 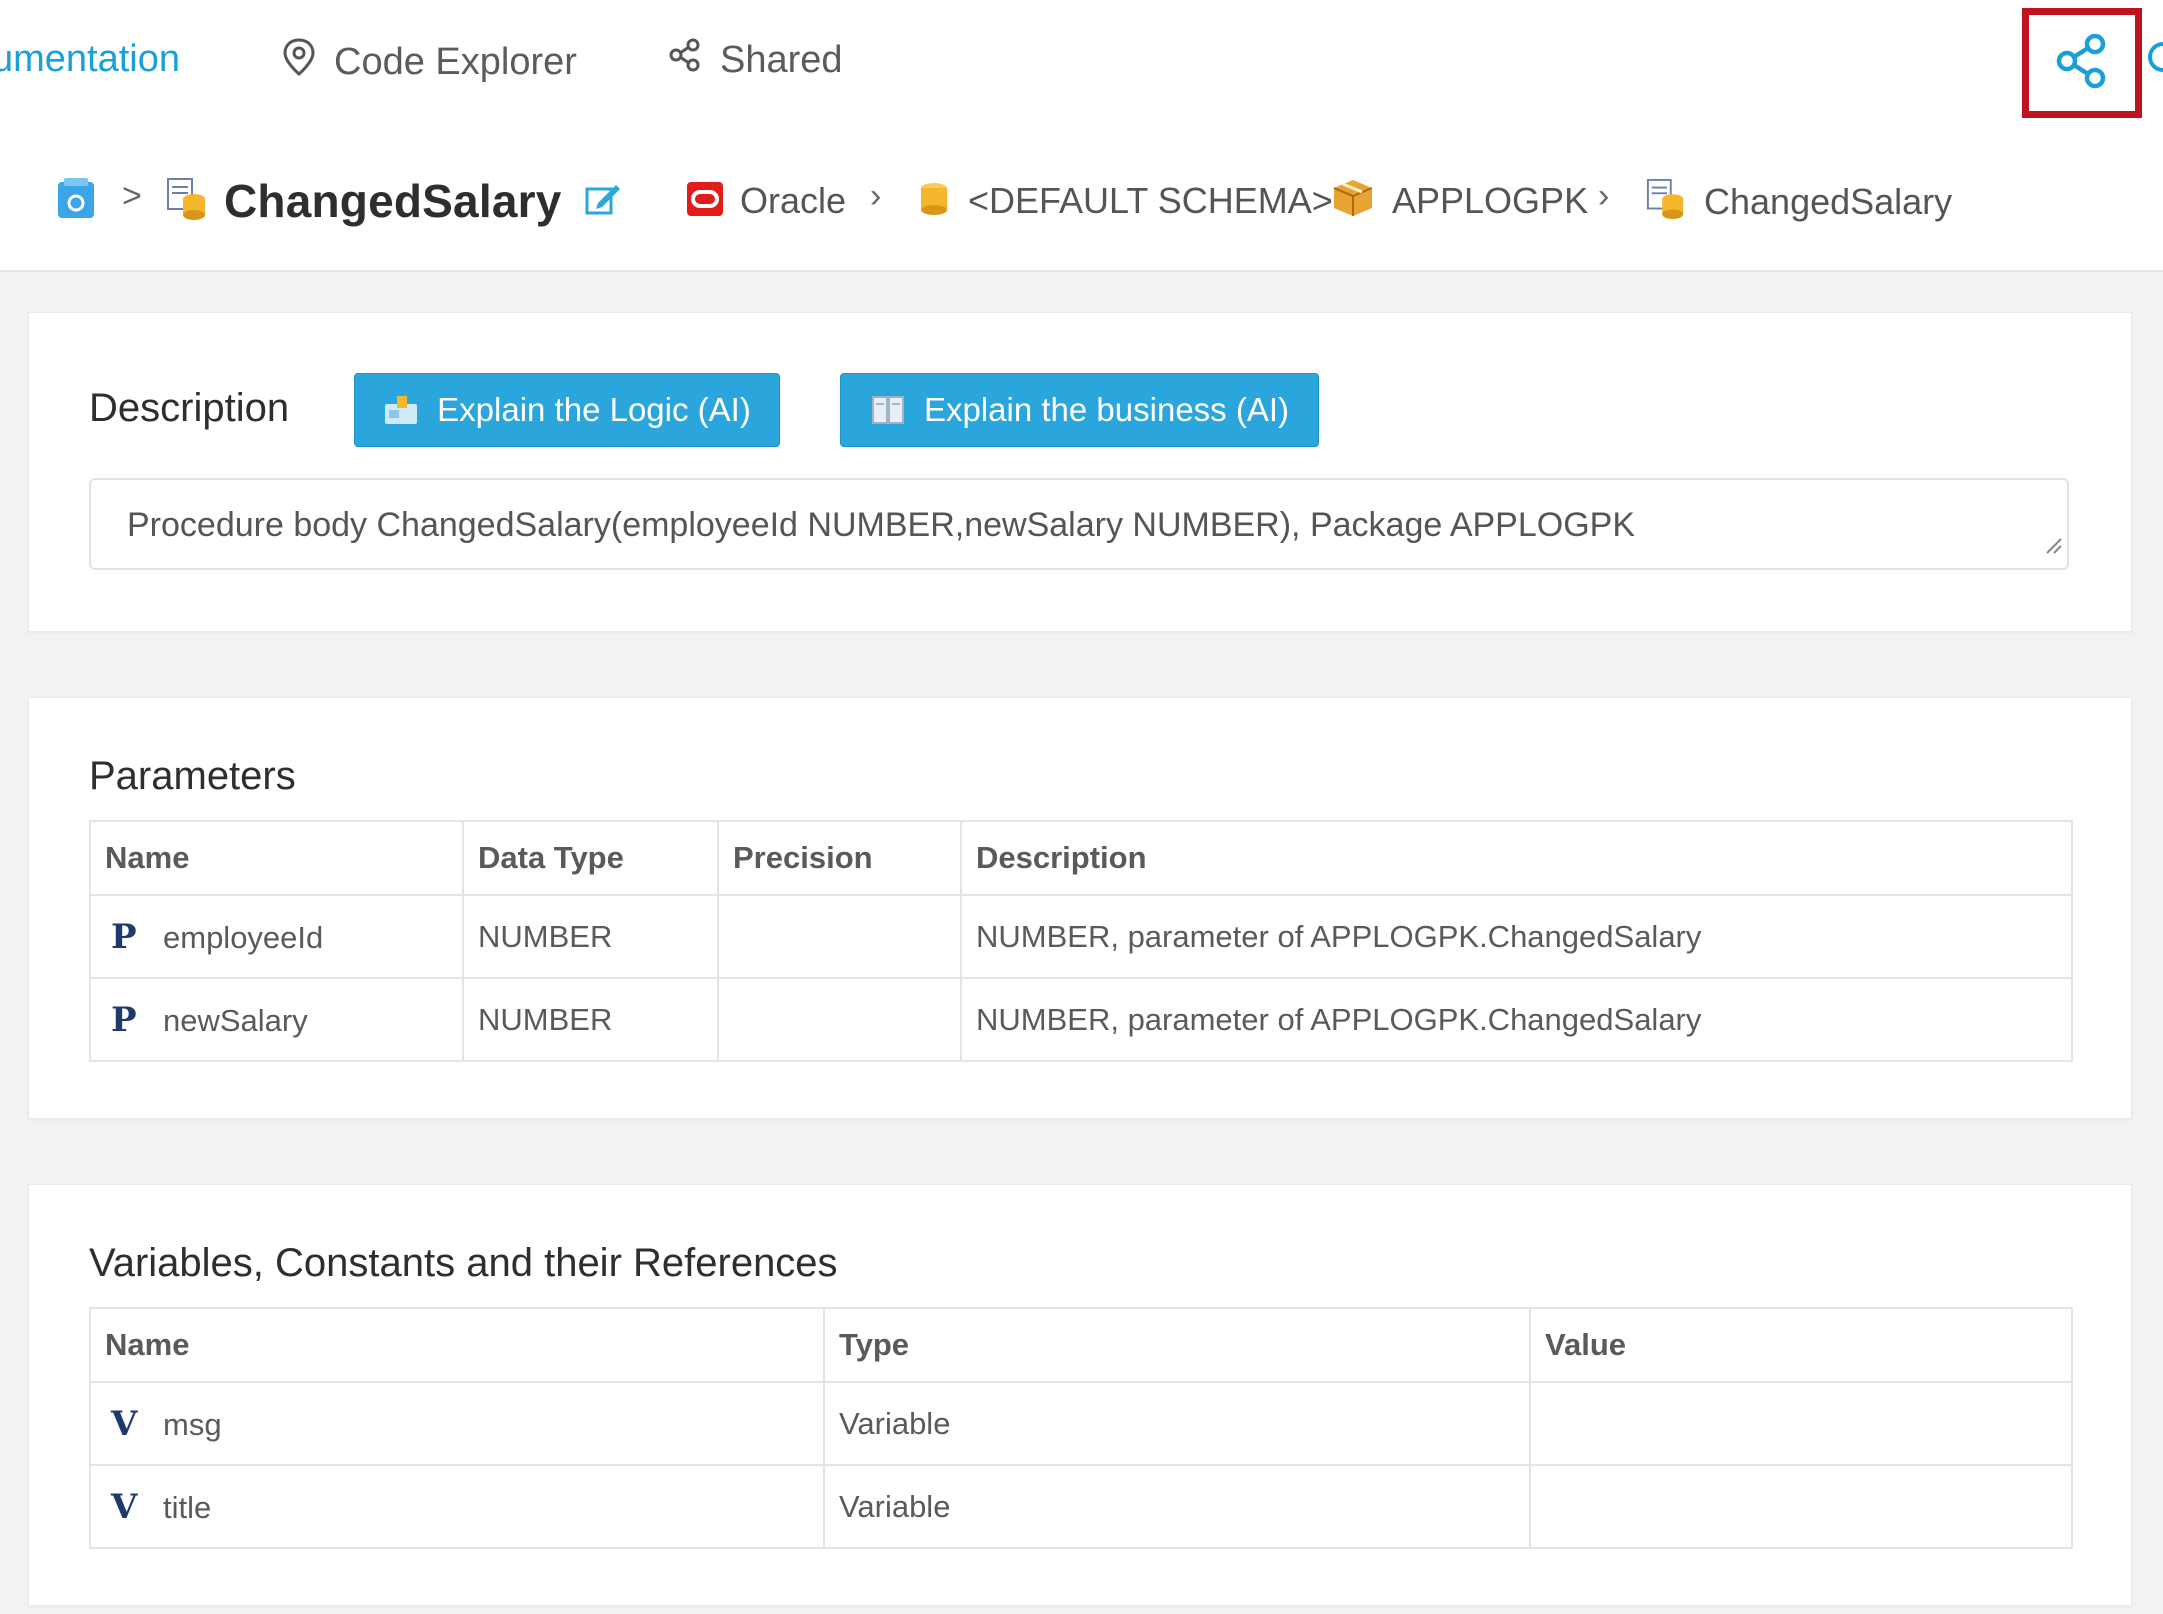 What do you see at coordinates (457, 1423) in the screenshot?
I see `var-name-cell: Vmsg` at bounding box center [457, 1423].